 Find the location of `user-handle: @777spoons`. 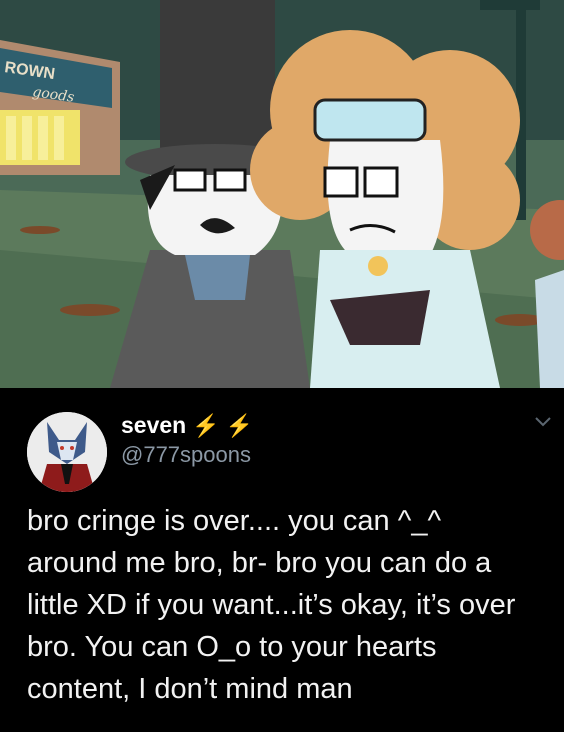

user-handle: @777spoons is located at coordinates (186, 455).